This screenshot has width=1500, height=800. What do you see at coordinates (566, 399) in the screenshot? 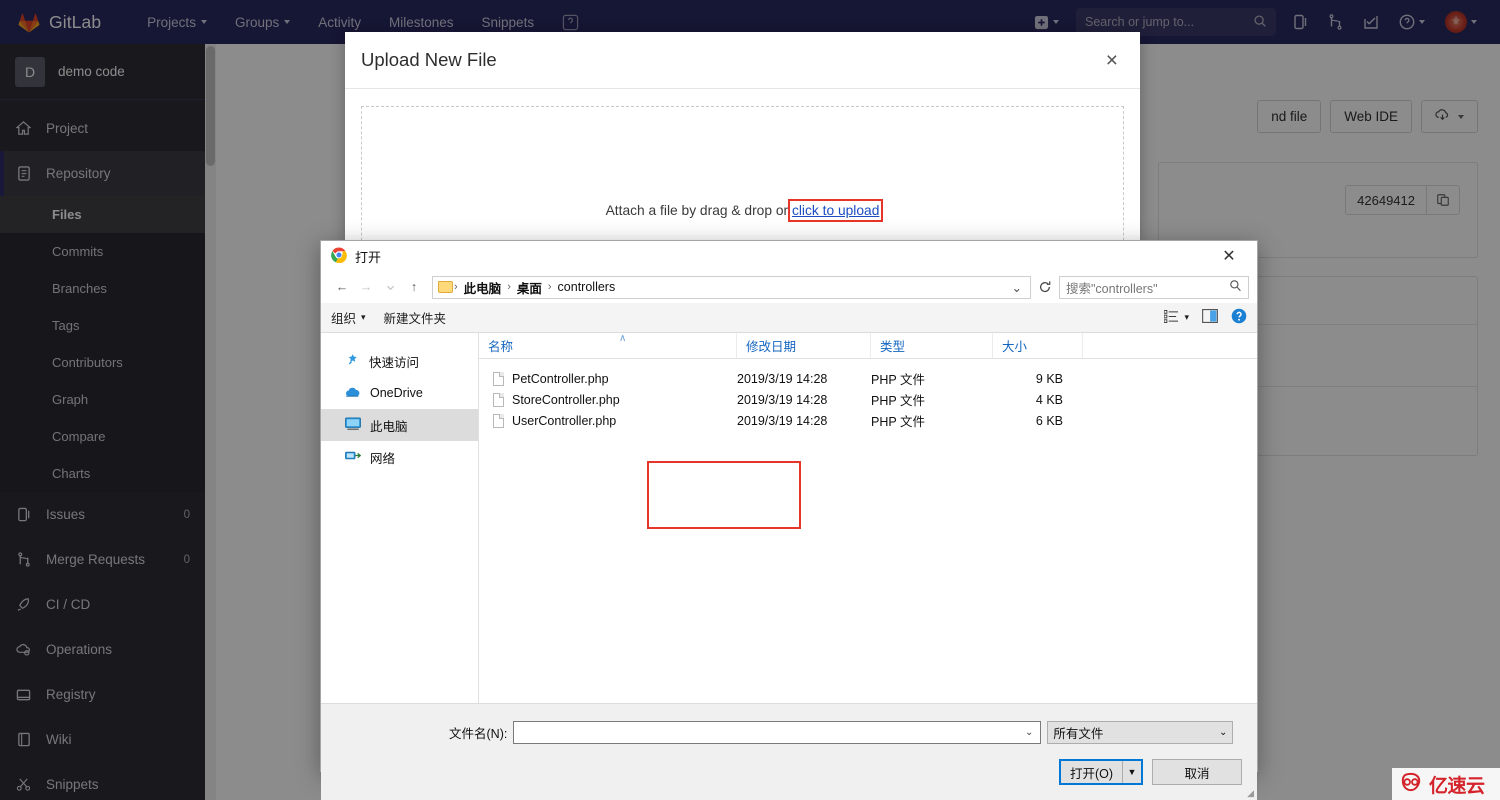
I see `file-name: StoreController.php` at bounding box center [566, 399].